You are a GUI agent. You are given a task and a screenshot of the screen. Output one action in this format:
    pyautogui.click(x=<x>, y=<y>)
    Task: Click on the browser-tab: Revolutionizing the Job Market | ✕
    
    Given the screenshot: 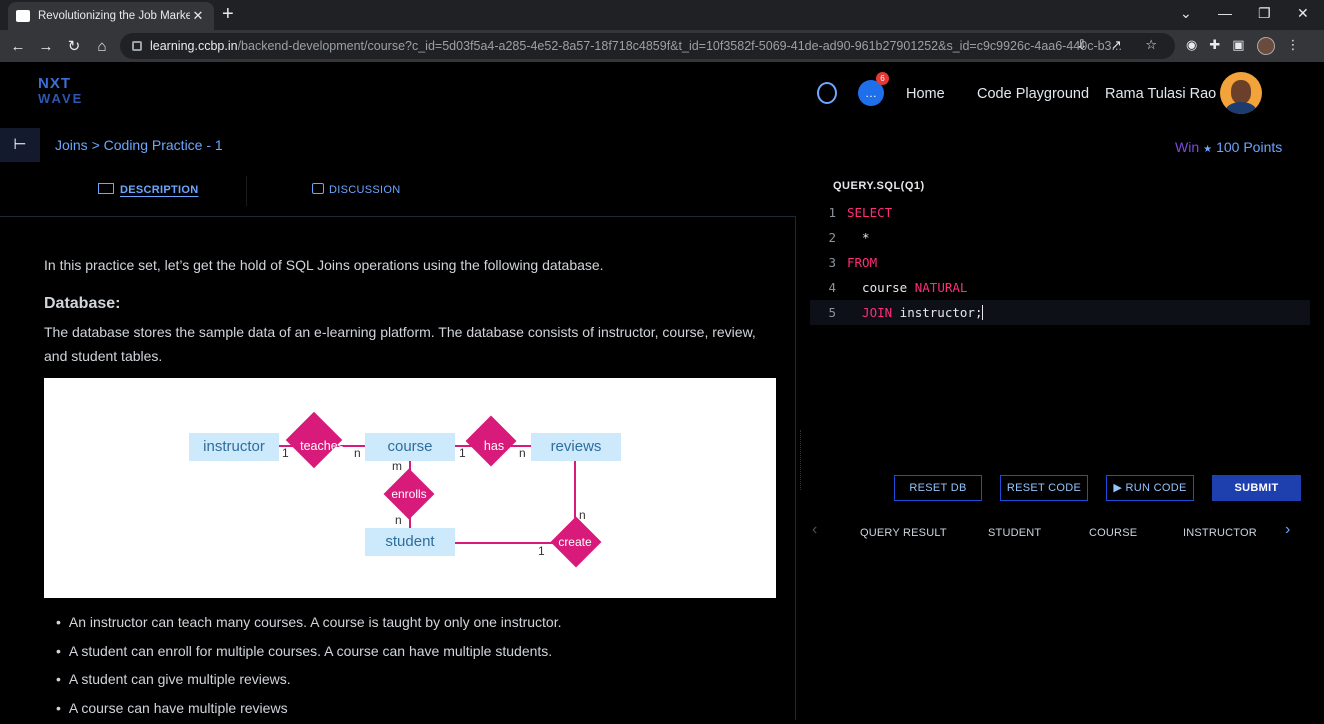 What is the action you would take?
    pyautogui.click(x=111, y=16)
    